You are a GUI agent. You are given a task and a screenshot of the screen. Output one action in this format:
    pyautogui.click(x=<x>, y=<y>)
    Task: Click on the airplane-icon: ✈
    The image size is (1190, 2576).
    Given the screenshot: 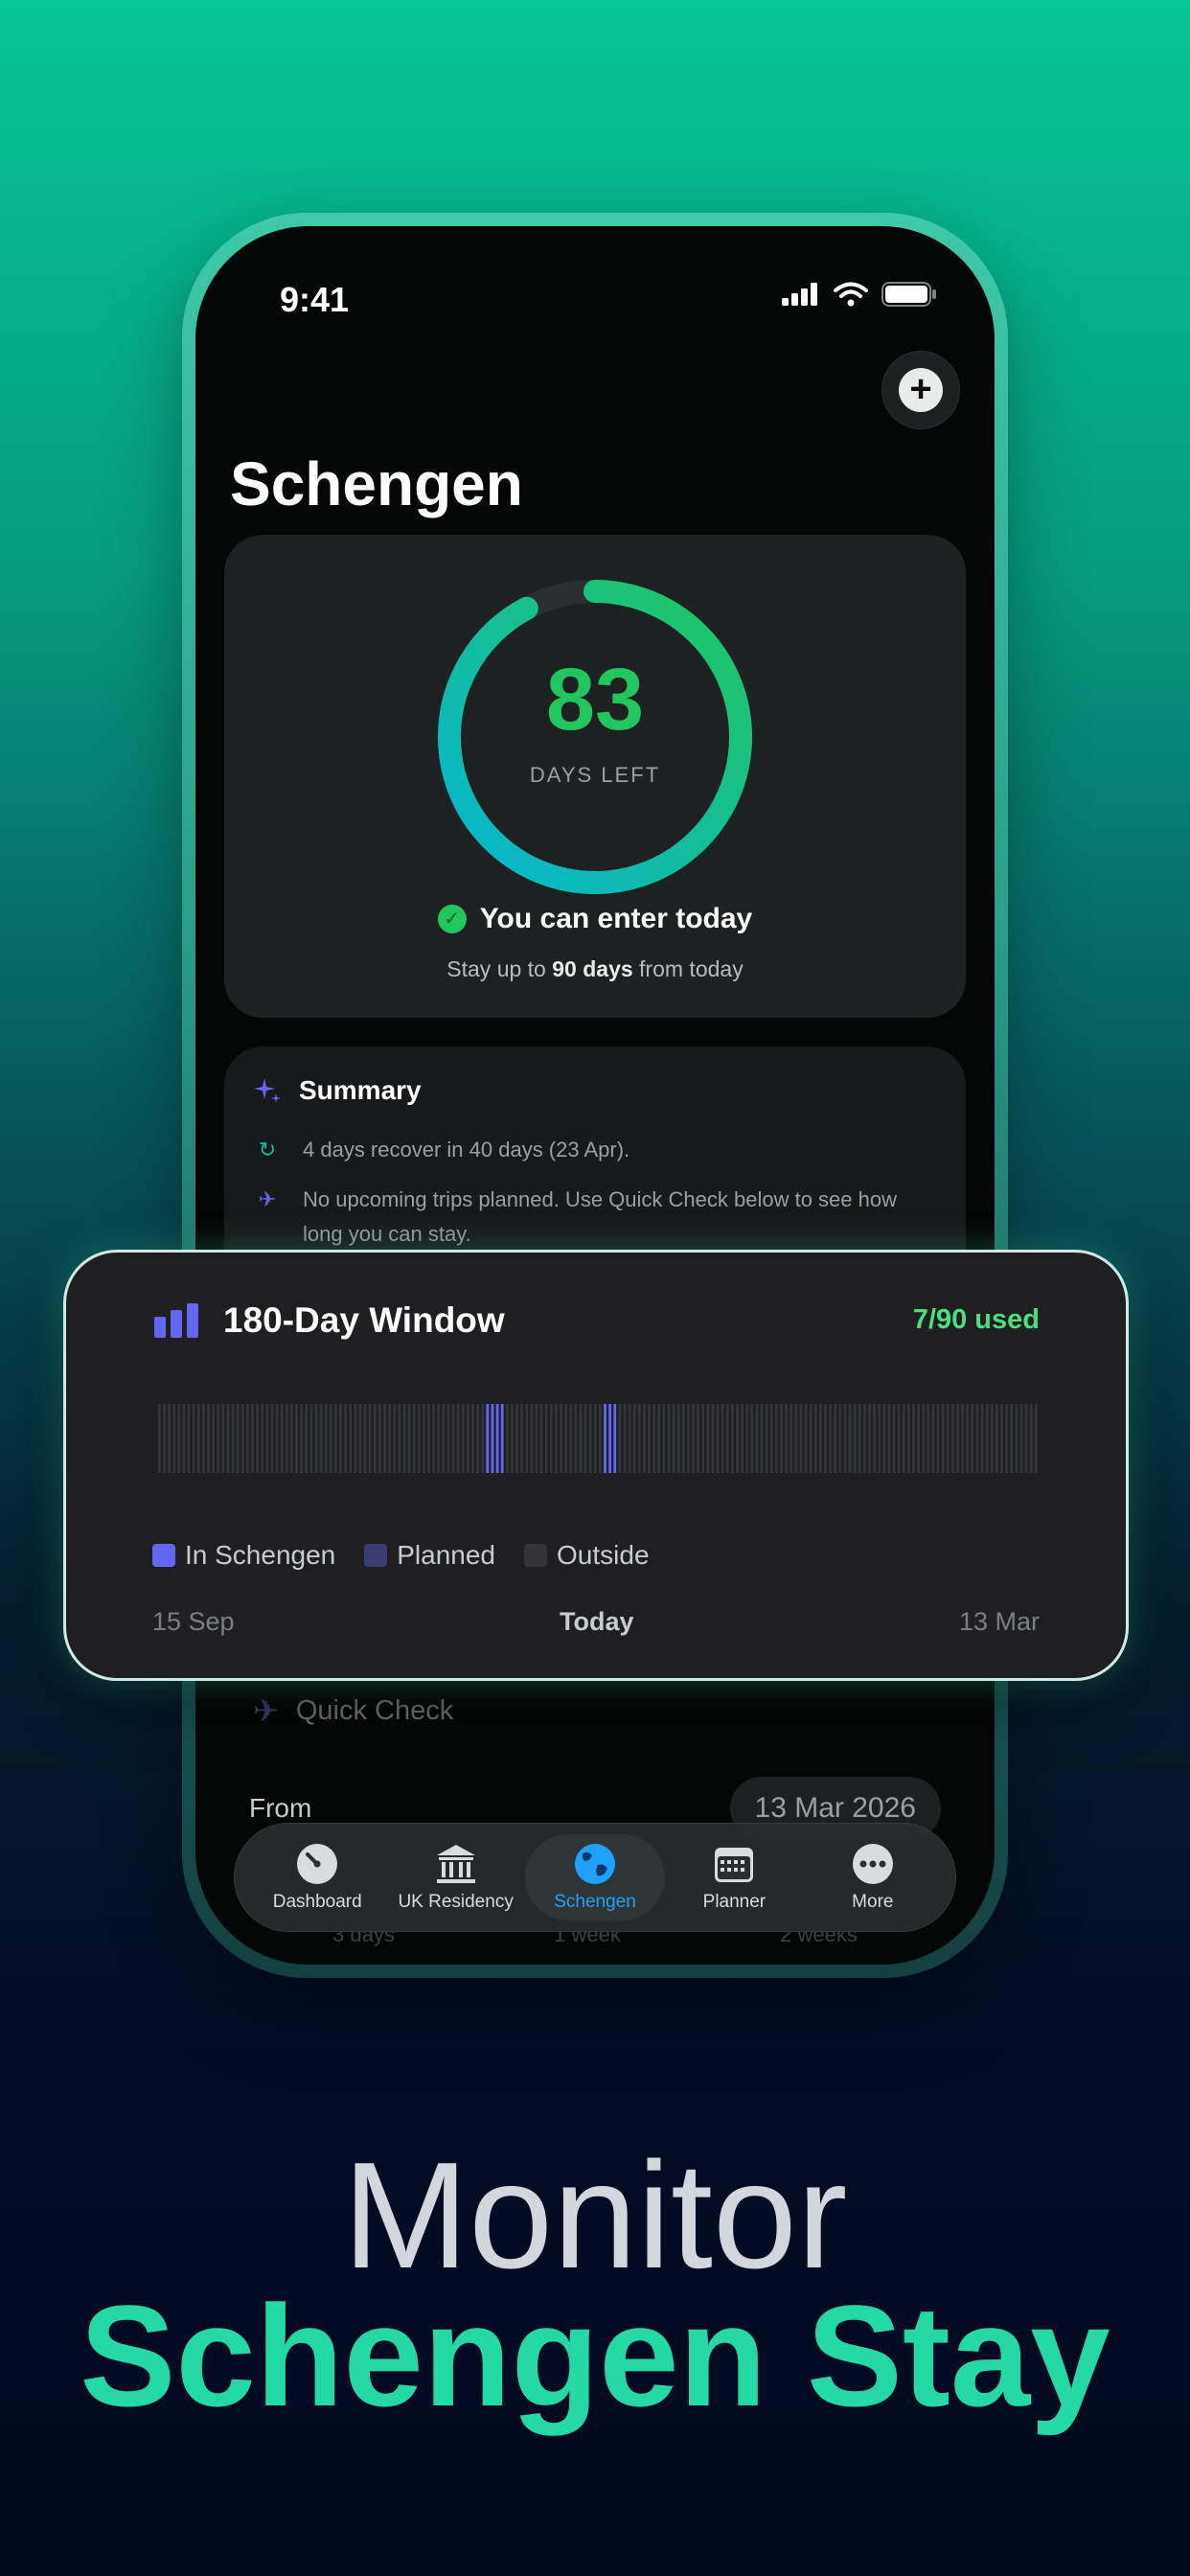 What is the action you would take?
    pyautogui.click(x=267, y=1199)
    